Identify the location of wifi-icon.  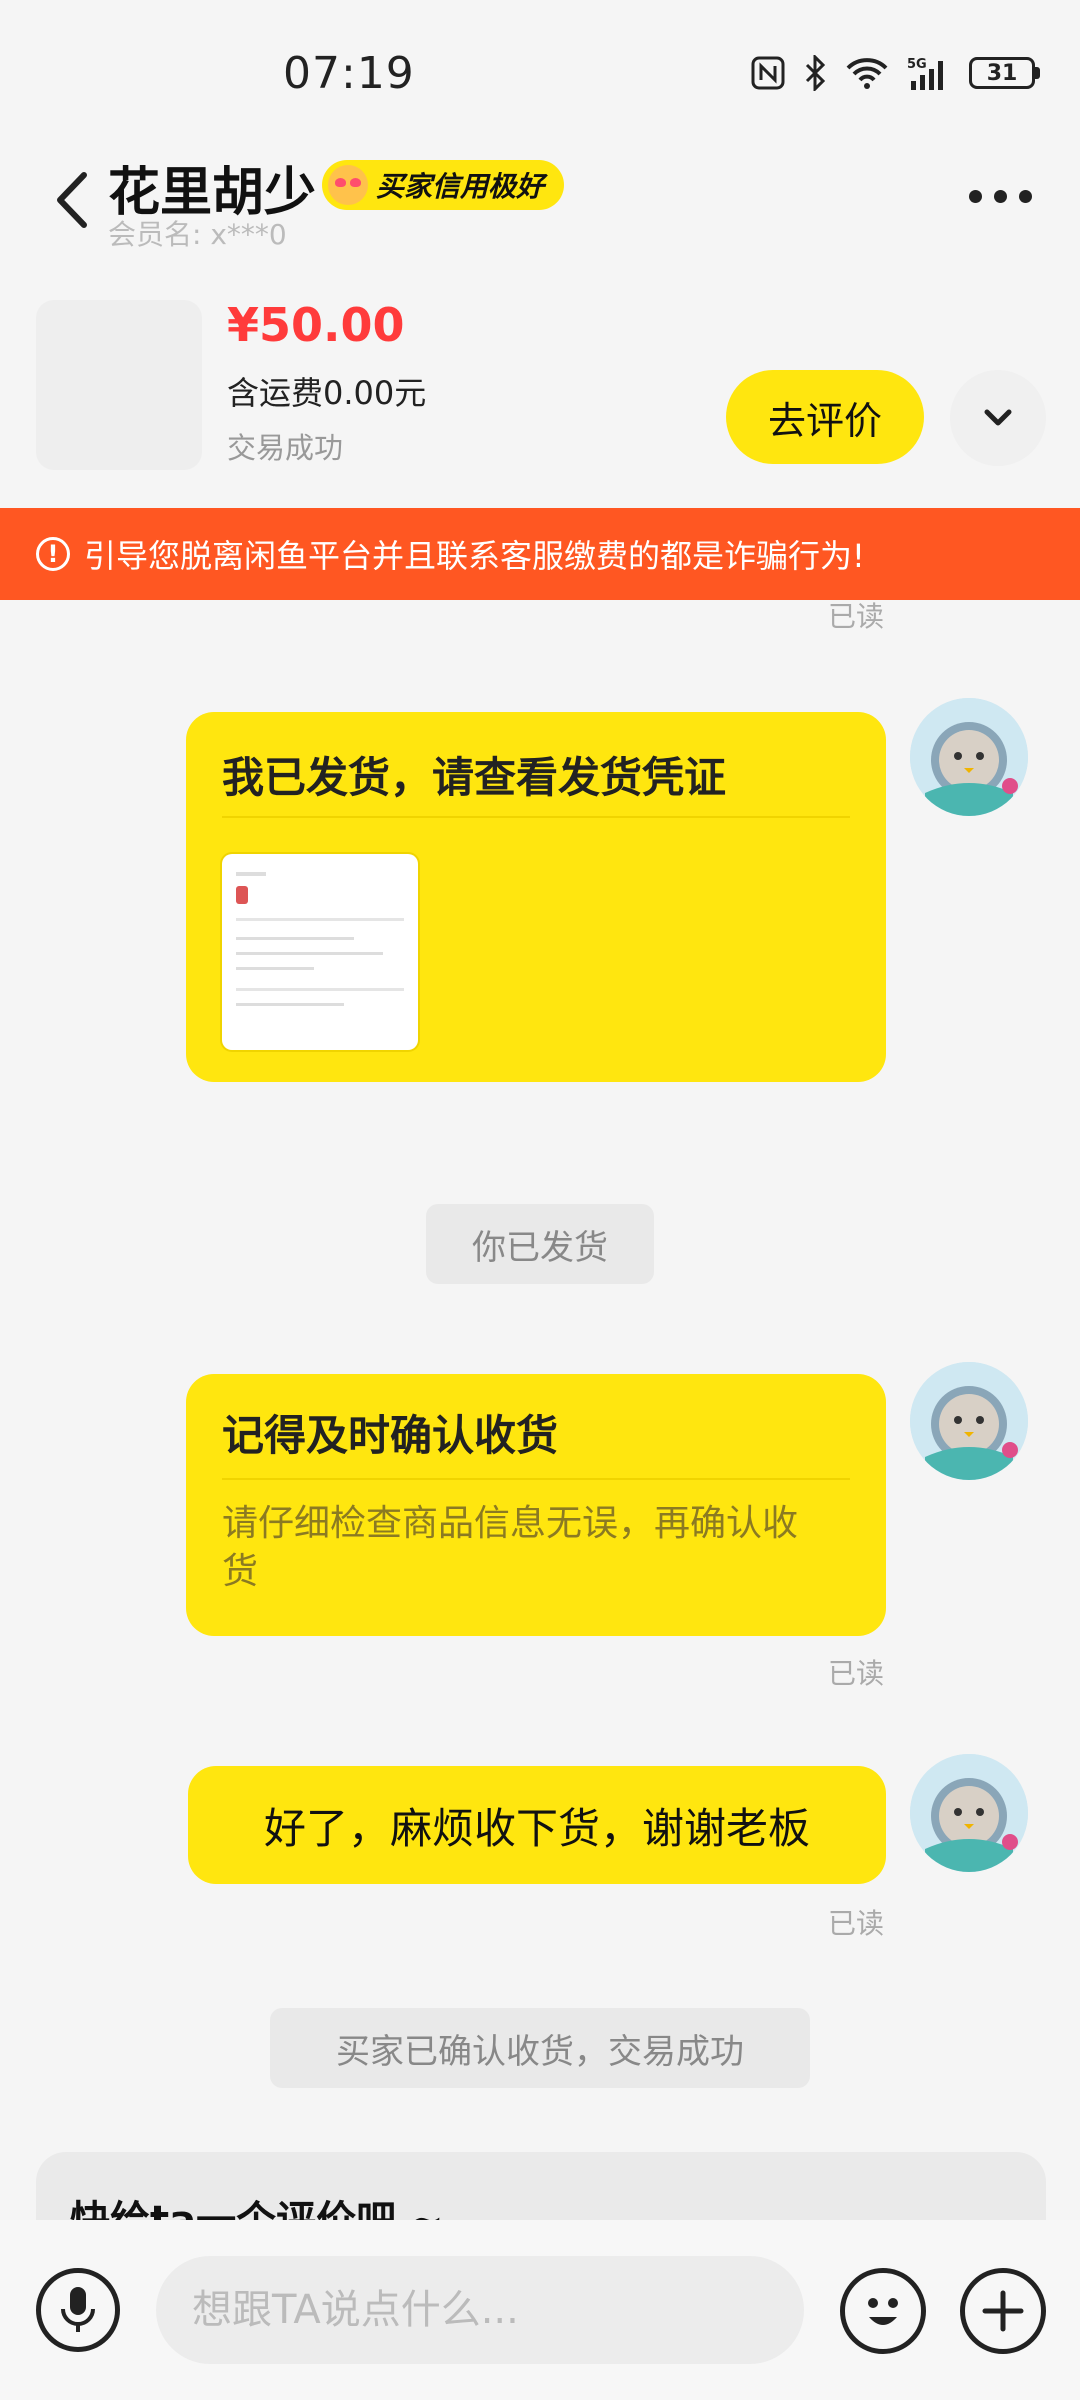
(867, 73).